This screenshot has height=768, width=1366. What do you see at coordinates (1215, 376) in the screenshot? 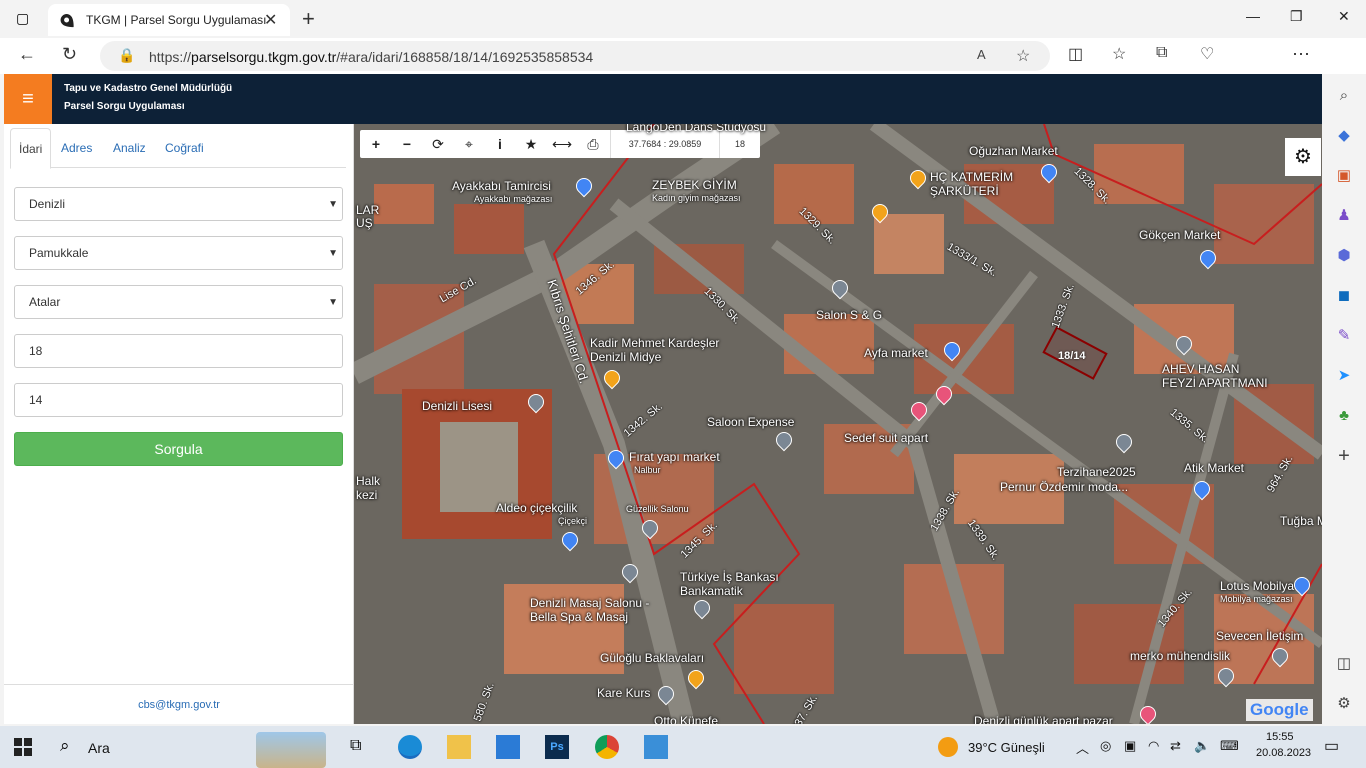
I see `map-label: AHEV HASAN FEYZİ APARTMANI` at bounding box center [1215, 376].